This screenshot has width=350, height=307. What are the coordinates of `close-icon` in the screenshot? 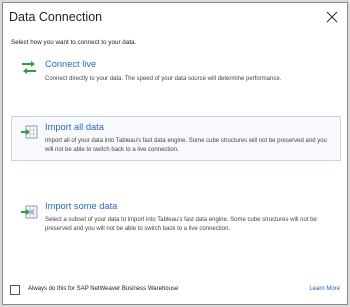 It's located at (332, 17).